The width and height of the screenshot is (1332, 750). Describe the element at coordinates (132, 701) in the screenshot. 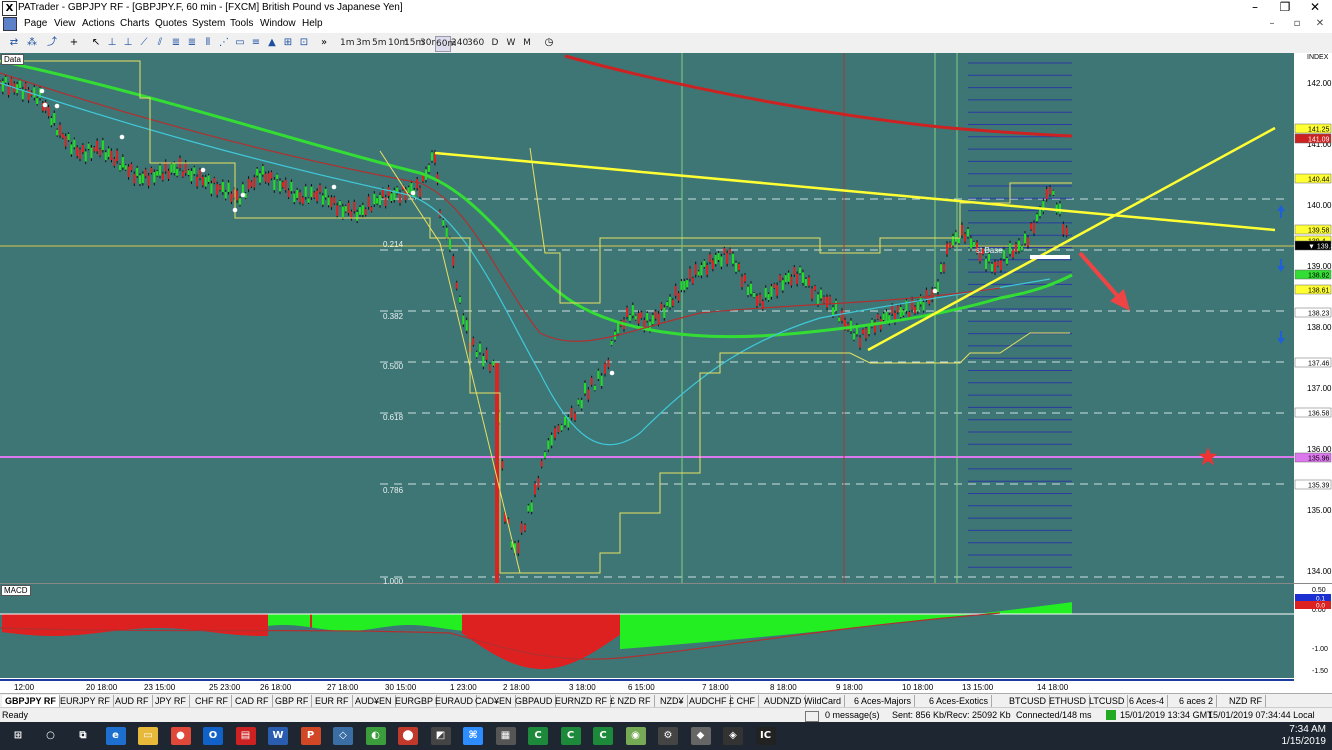

I see `page-tab: AUD RF` at that location.